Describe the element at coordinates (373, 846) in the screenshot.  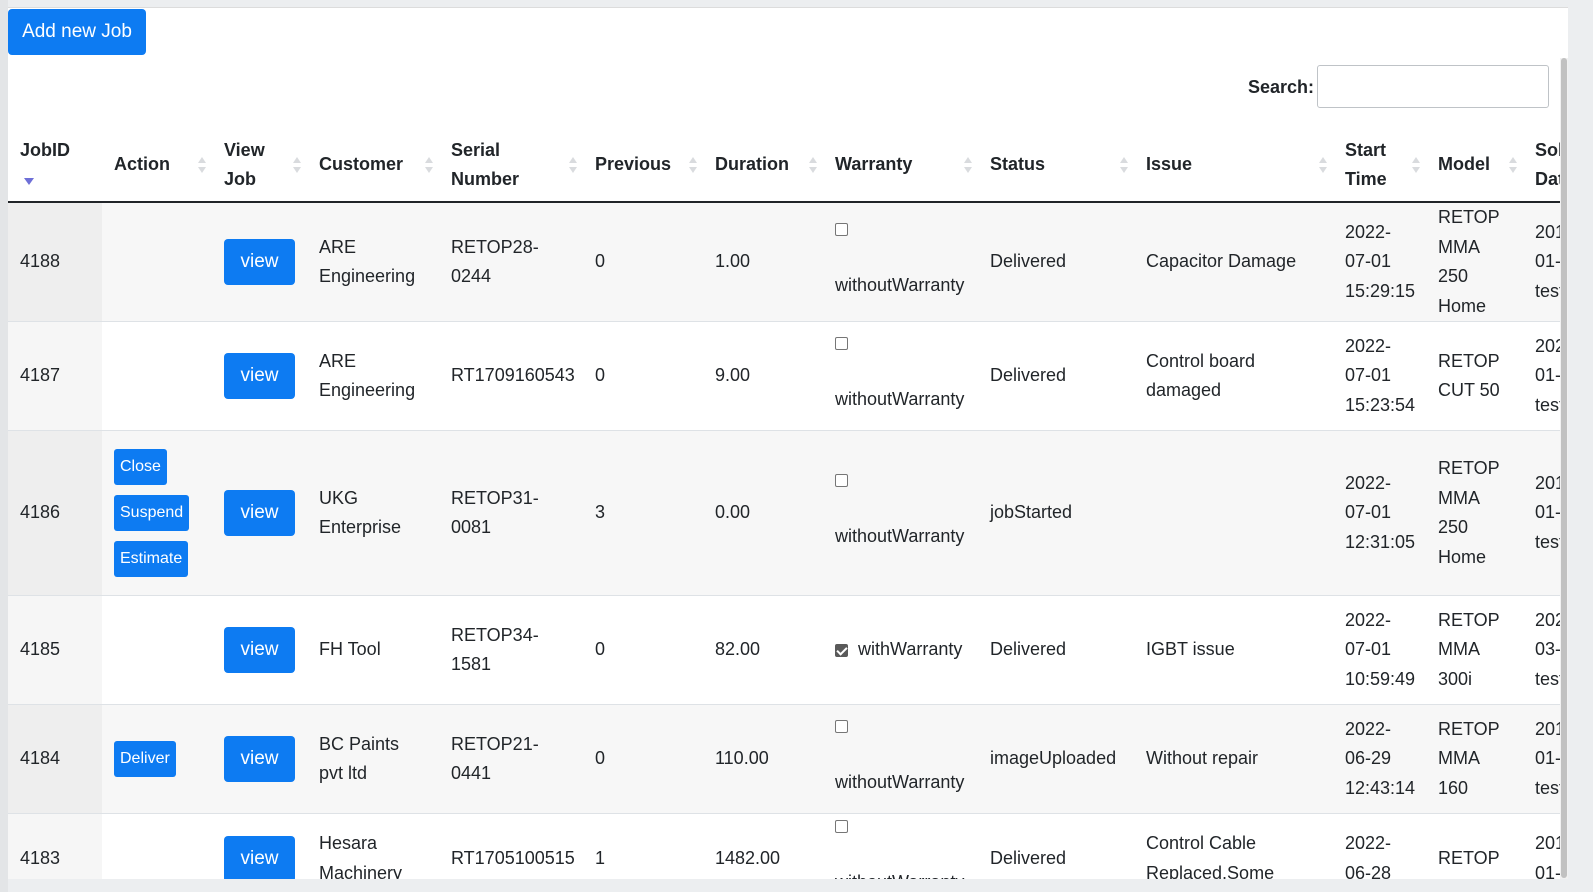
I see `cell-customer: Hesara Machinery` at that location.